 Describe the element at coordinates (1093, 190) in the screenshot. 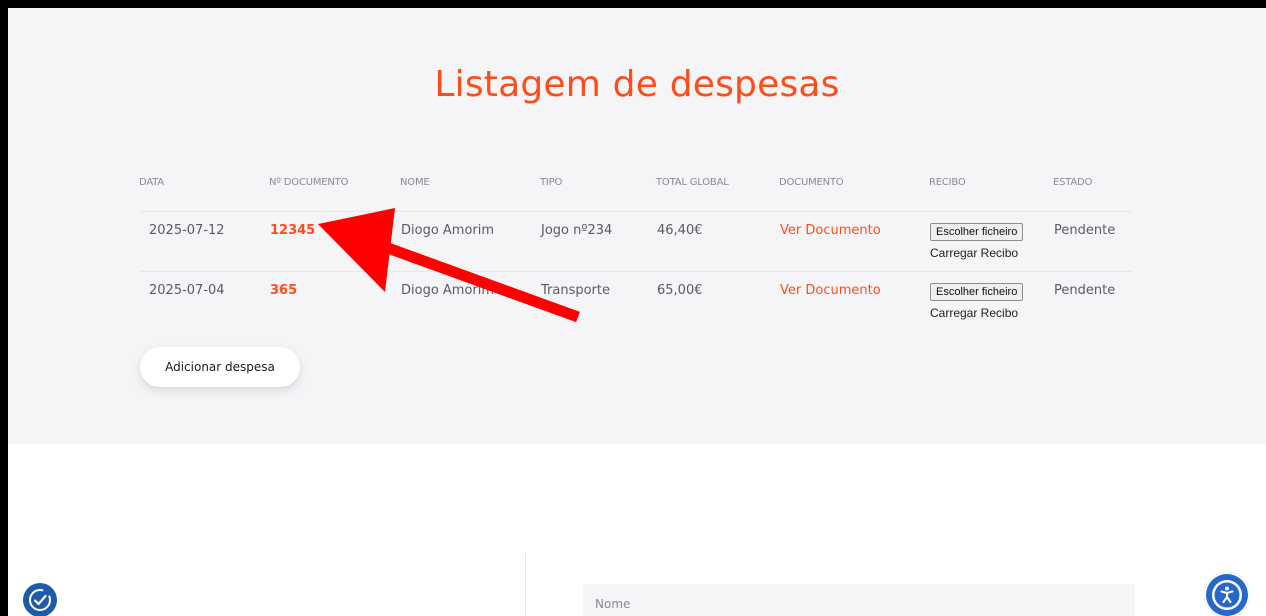

I see `header-status: ESTADO` at that location.